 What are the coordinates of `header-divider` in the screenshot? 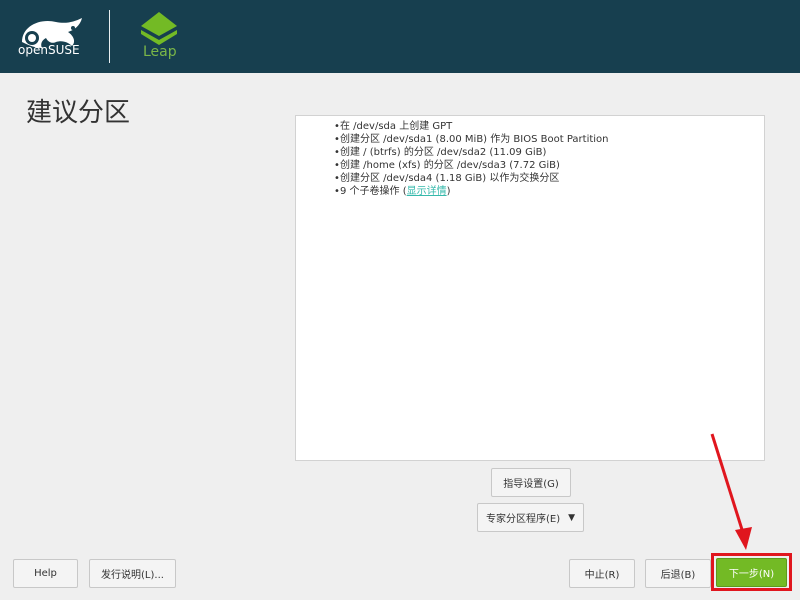 It's located at (109, 36).